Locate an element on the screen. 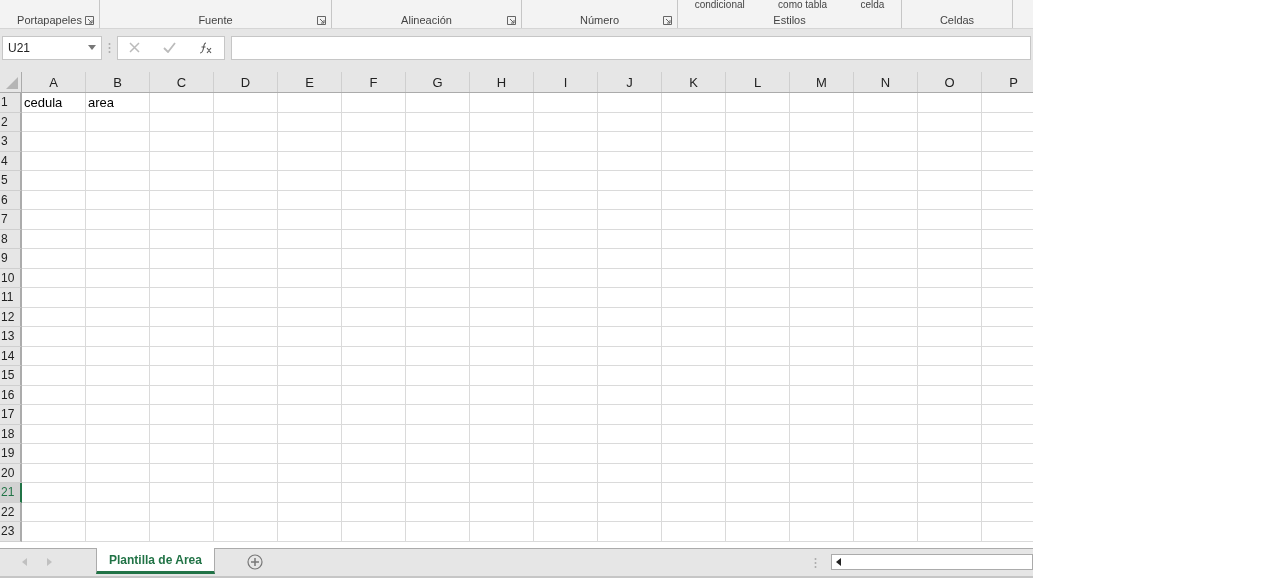 This screenshot has height=578, width=1276. column-header: F is located at coordinates (374, 82).